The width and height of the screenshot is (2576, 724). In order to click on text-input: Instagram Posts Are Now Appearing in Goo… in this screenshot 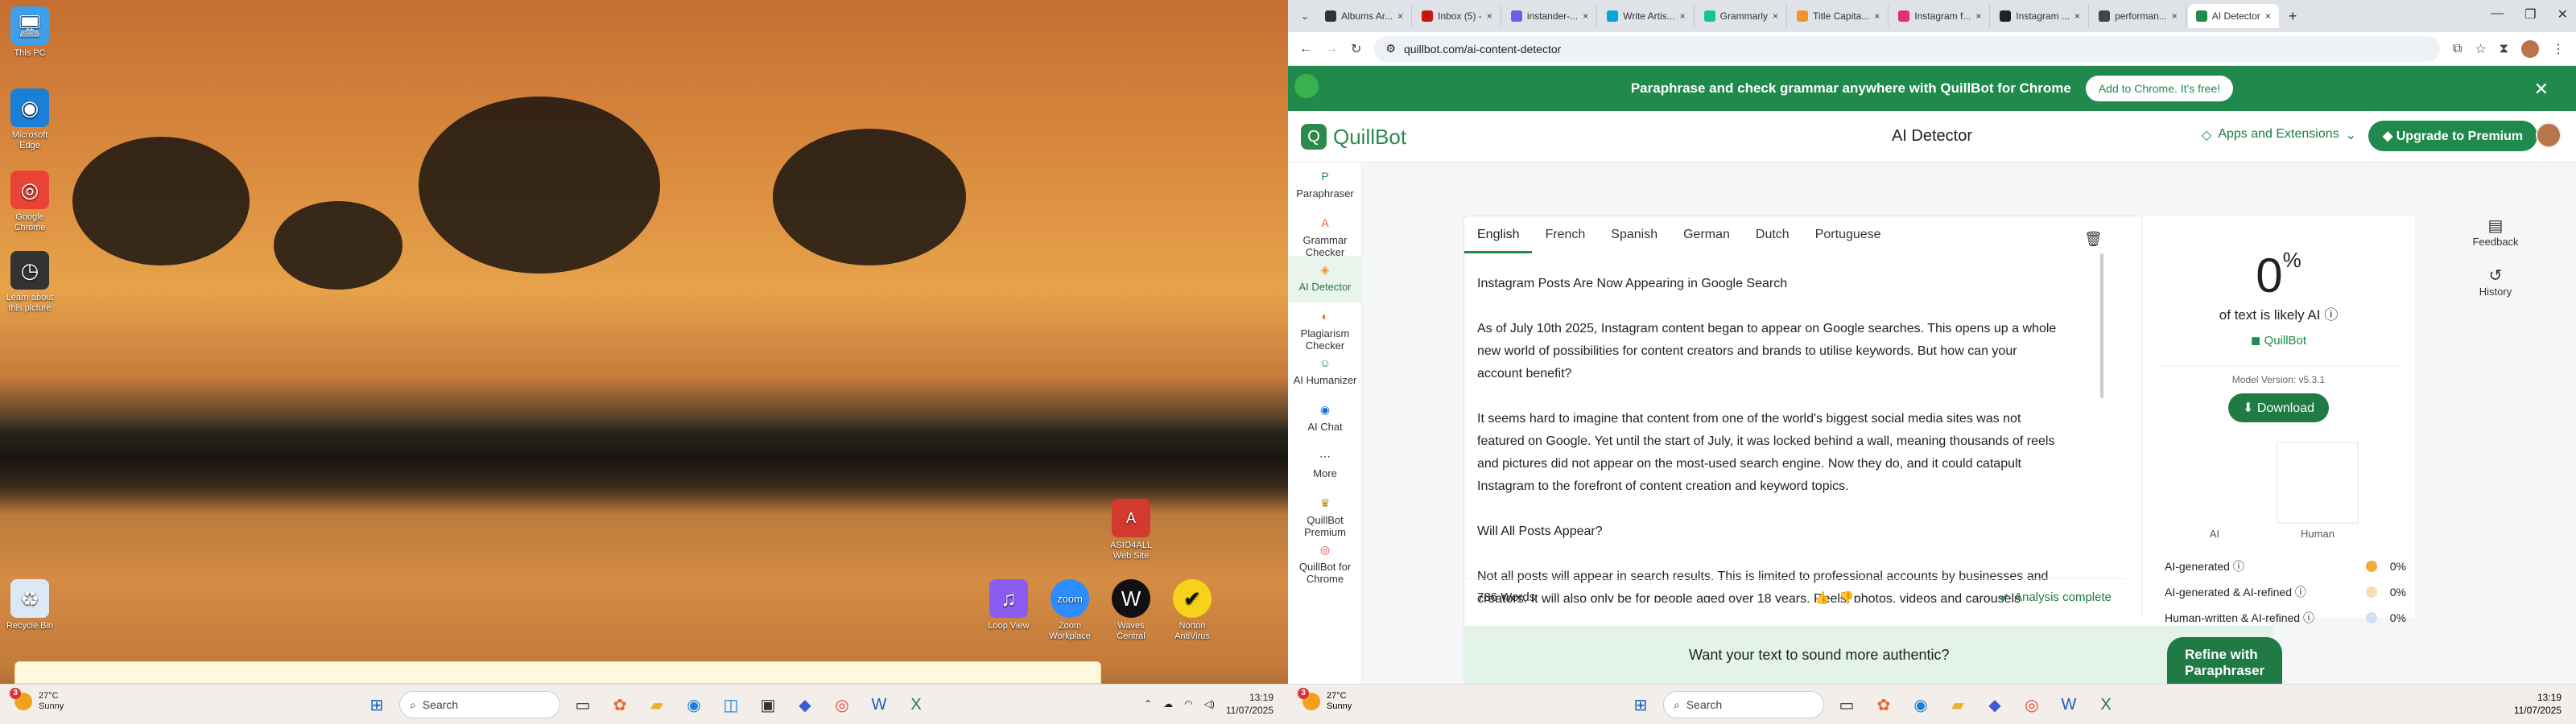, I will do `click(1771, 438)`.